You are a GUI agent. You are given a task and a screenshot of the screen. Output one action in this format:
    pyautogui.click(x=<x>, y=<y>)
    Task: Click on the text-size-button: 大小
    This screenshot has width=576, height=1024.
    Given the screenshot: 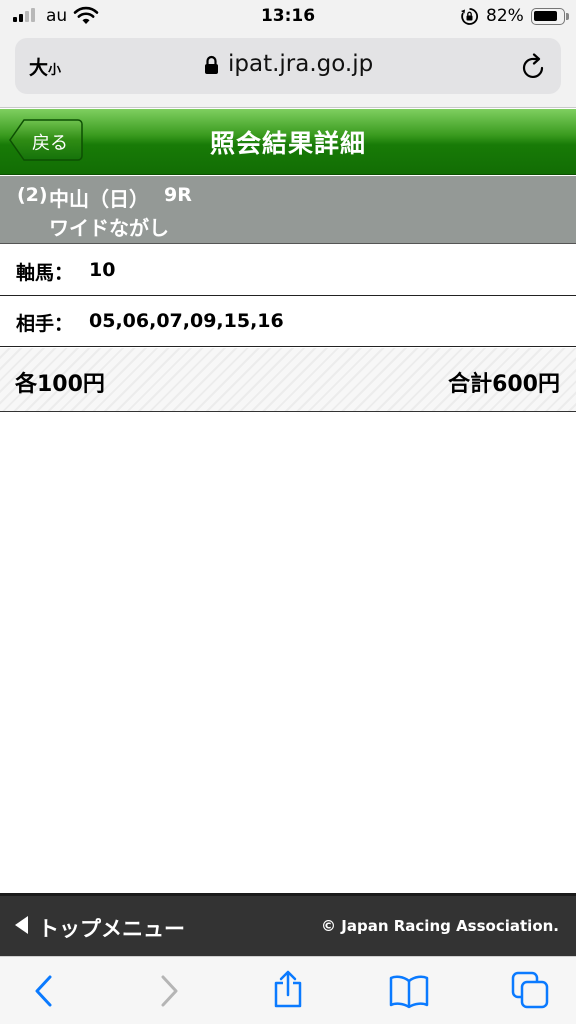 What is the action you would take?
    pyautogui.click(x=45, y=66)
    